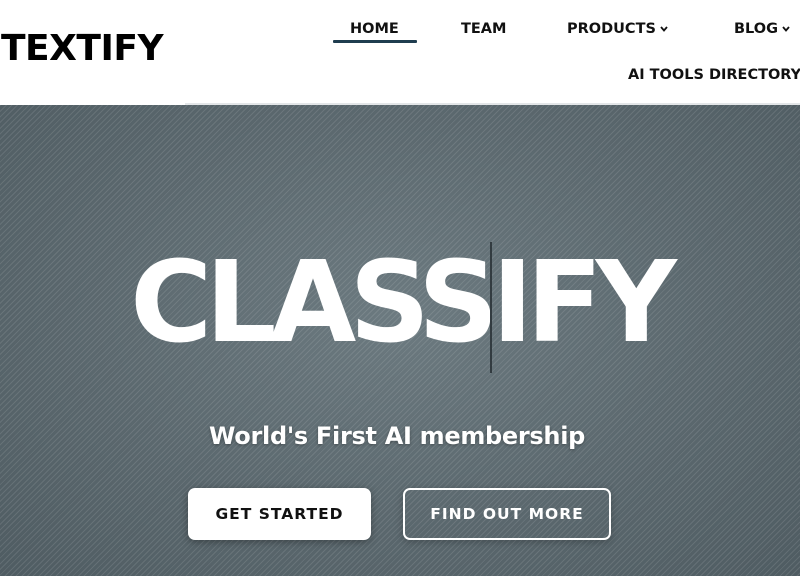  I want to click on nav-home-label: HOME, so click(374, 29).